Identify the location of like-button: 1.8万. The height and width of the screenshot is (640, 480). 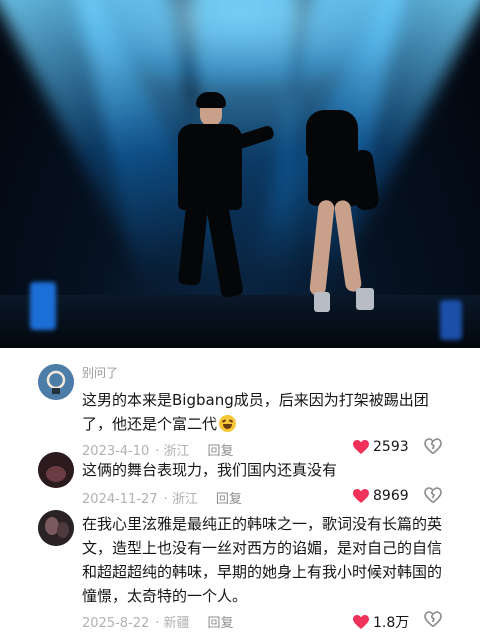
(380, 622).